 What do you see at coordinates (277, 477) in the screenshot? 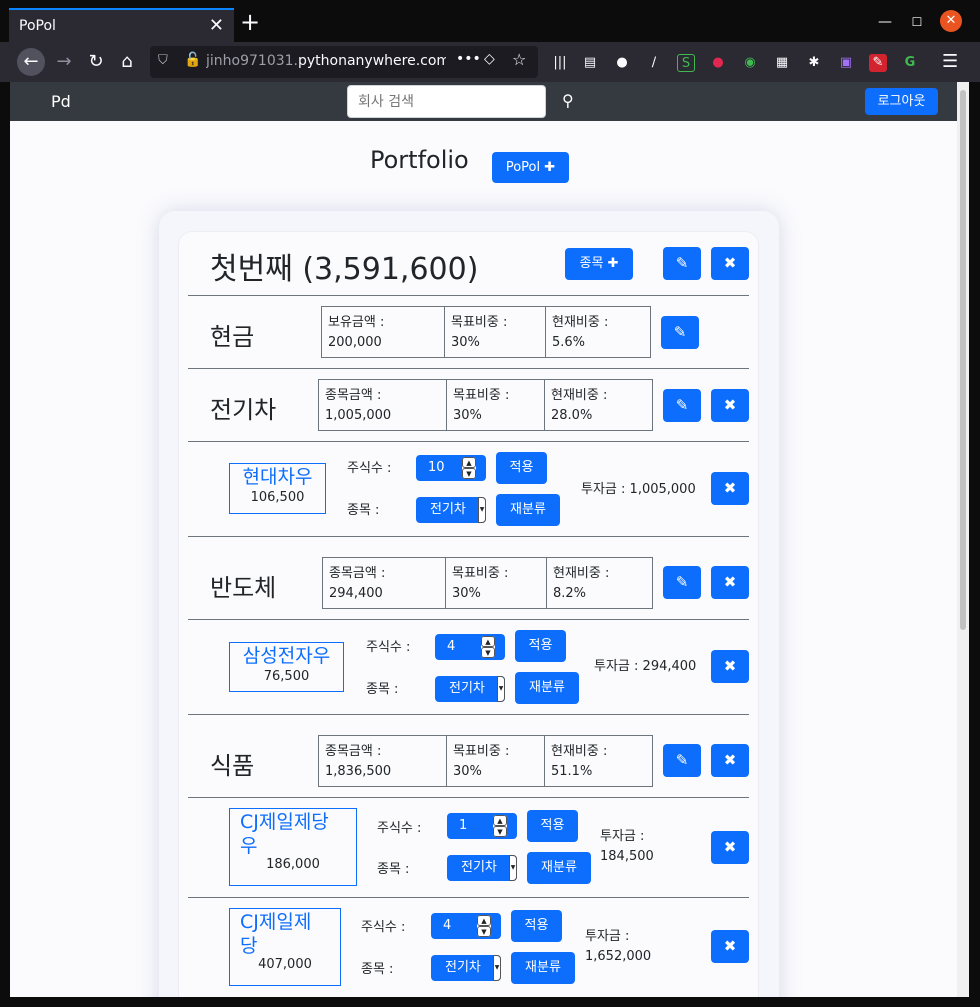
I see `stock-name: 현대차우` at bounding box center [277, 477].